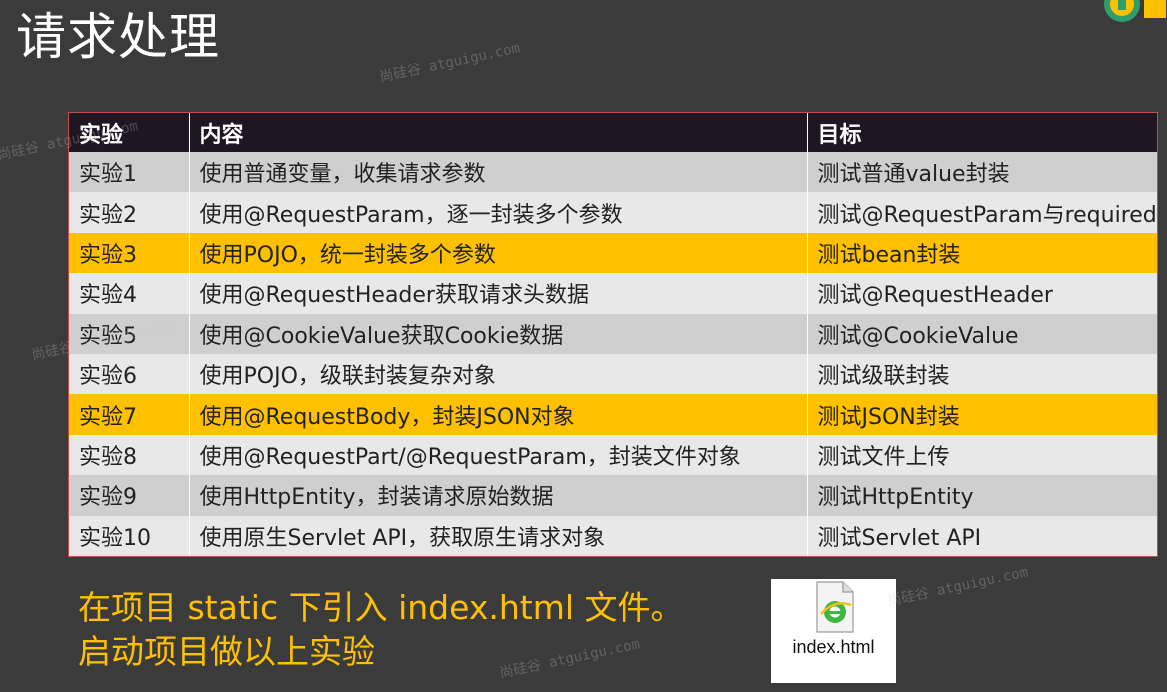 This screenshot has width=1167, height=692. I want to click on cell-experiment: 实验9, so click(129, 495).